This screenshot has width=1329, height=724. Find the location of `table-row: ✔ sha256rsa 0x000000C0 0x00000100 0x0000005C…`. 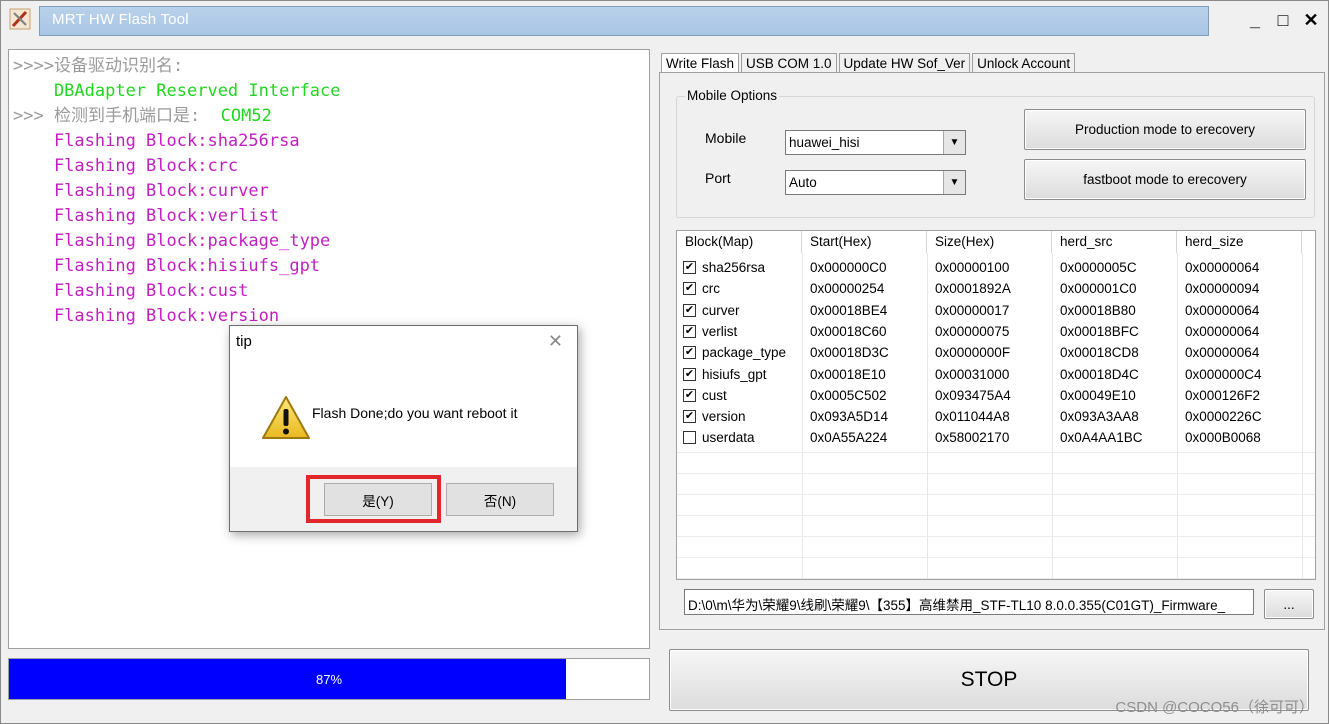

table-row: ✔ sha256rsa 0x000000C0 0x00000100 0x0000005C… is located at coordinates (989, 267).